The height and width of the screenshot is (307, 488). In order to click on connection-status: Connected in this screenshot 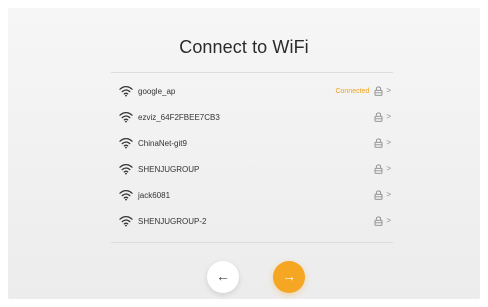, I will do `click(352, 91)`.